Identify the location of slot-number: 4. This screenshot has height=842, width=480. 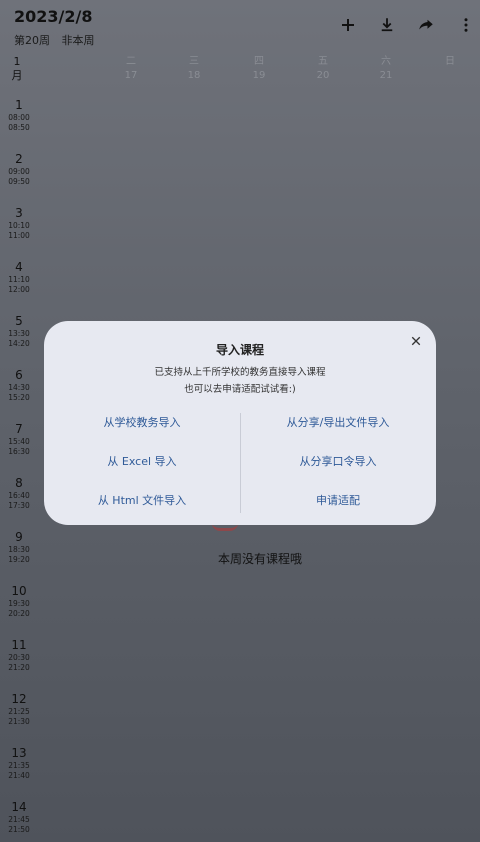
(19, 267).